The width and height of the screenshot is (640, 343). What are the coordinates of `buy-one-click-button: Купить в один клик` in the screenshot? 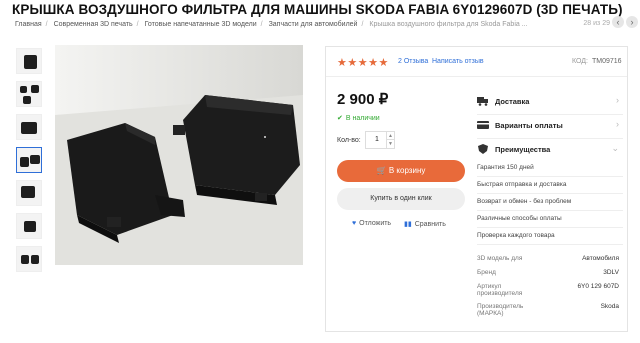 It's located at (401, 199).